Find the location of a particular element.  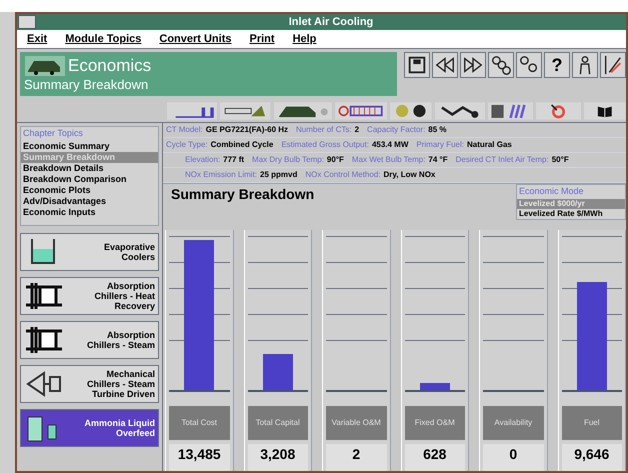

pipe-icon is located at coordinates (245, 110).